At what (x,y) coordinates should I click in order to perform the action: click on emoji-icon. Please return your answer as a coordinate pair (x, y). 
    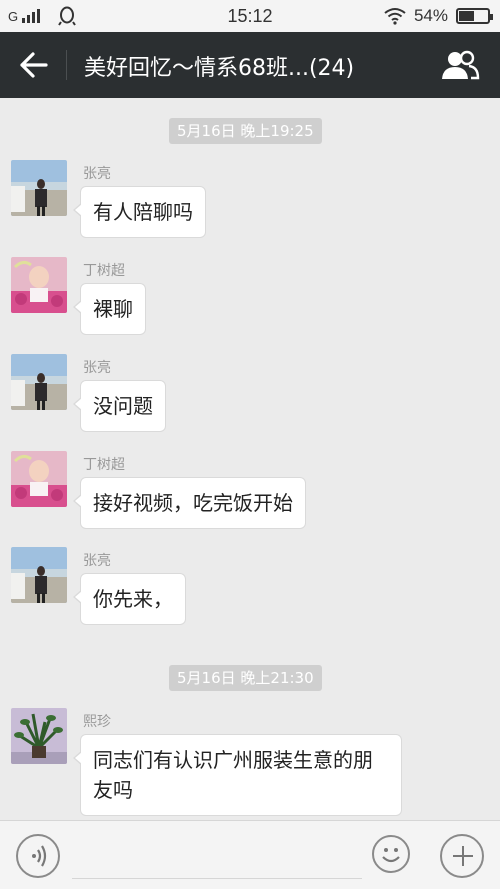
    Looking at the image, I should click on (391, 855).